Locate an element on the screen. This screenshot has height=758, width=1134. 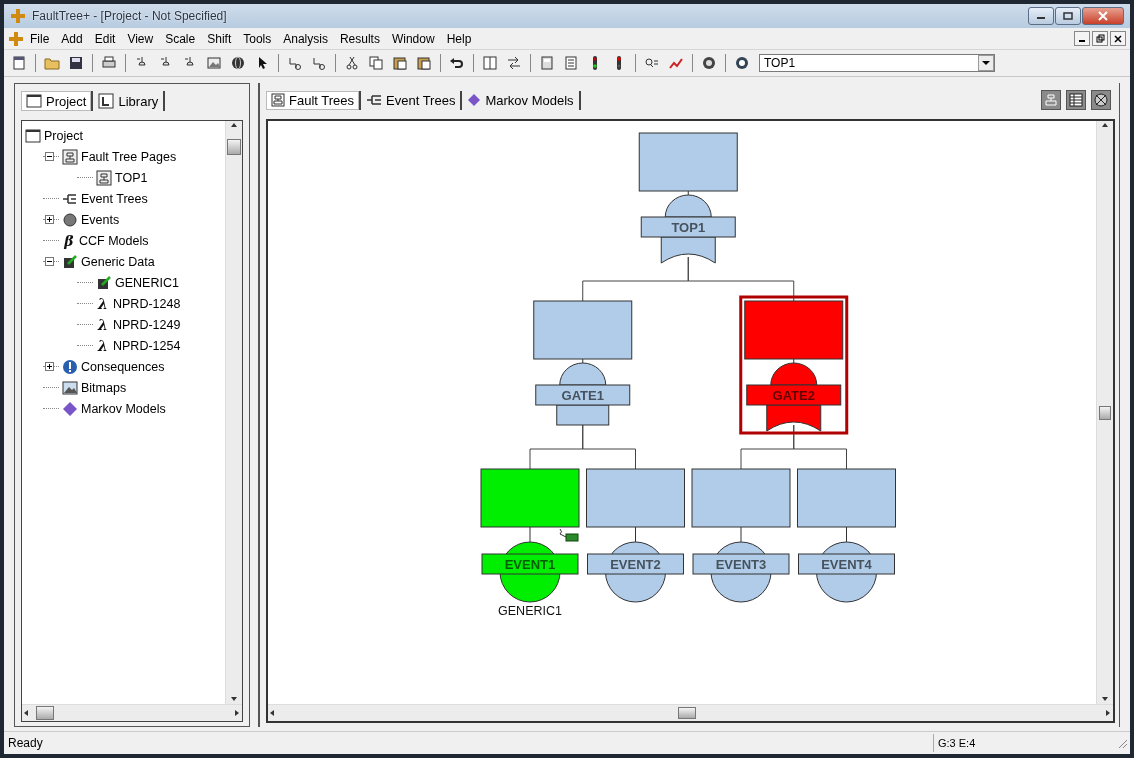
menu-item: Results is located at coordinates (359, 38).